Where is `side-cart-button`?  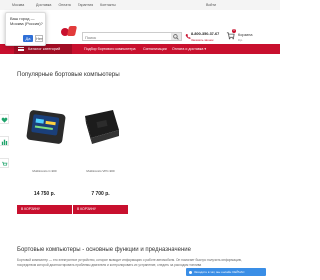
side-cart-button is located at coordinates (4, 163).